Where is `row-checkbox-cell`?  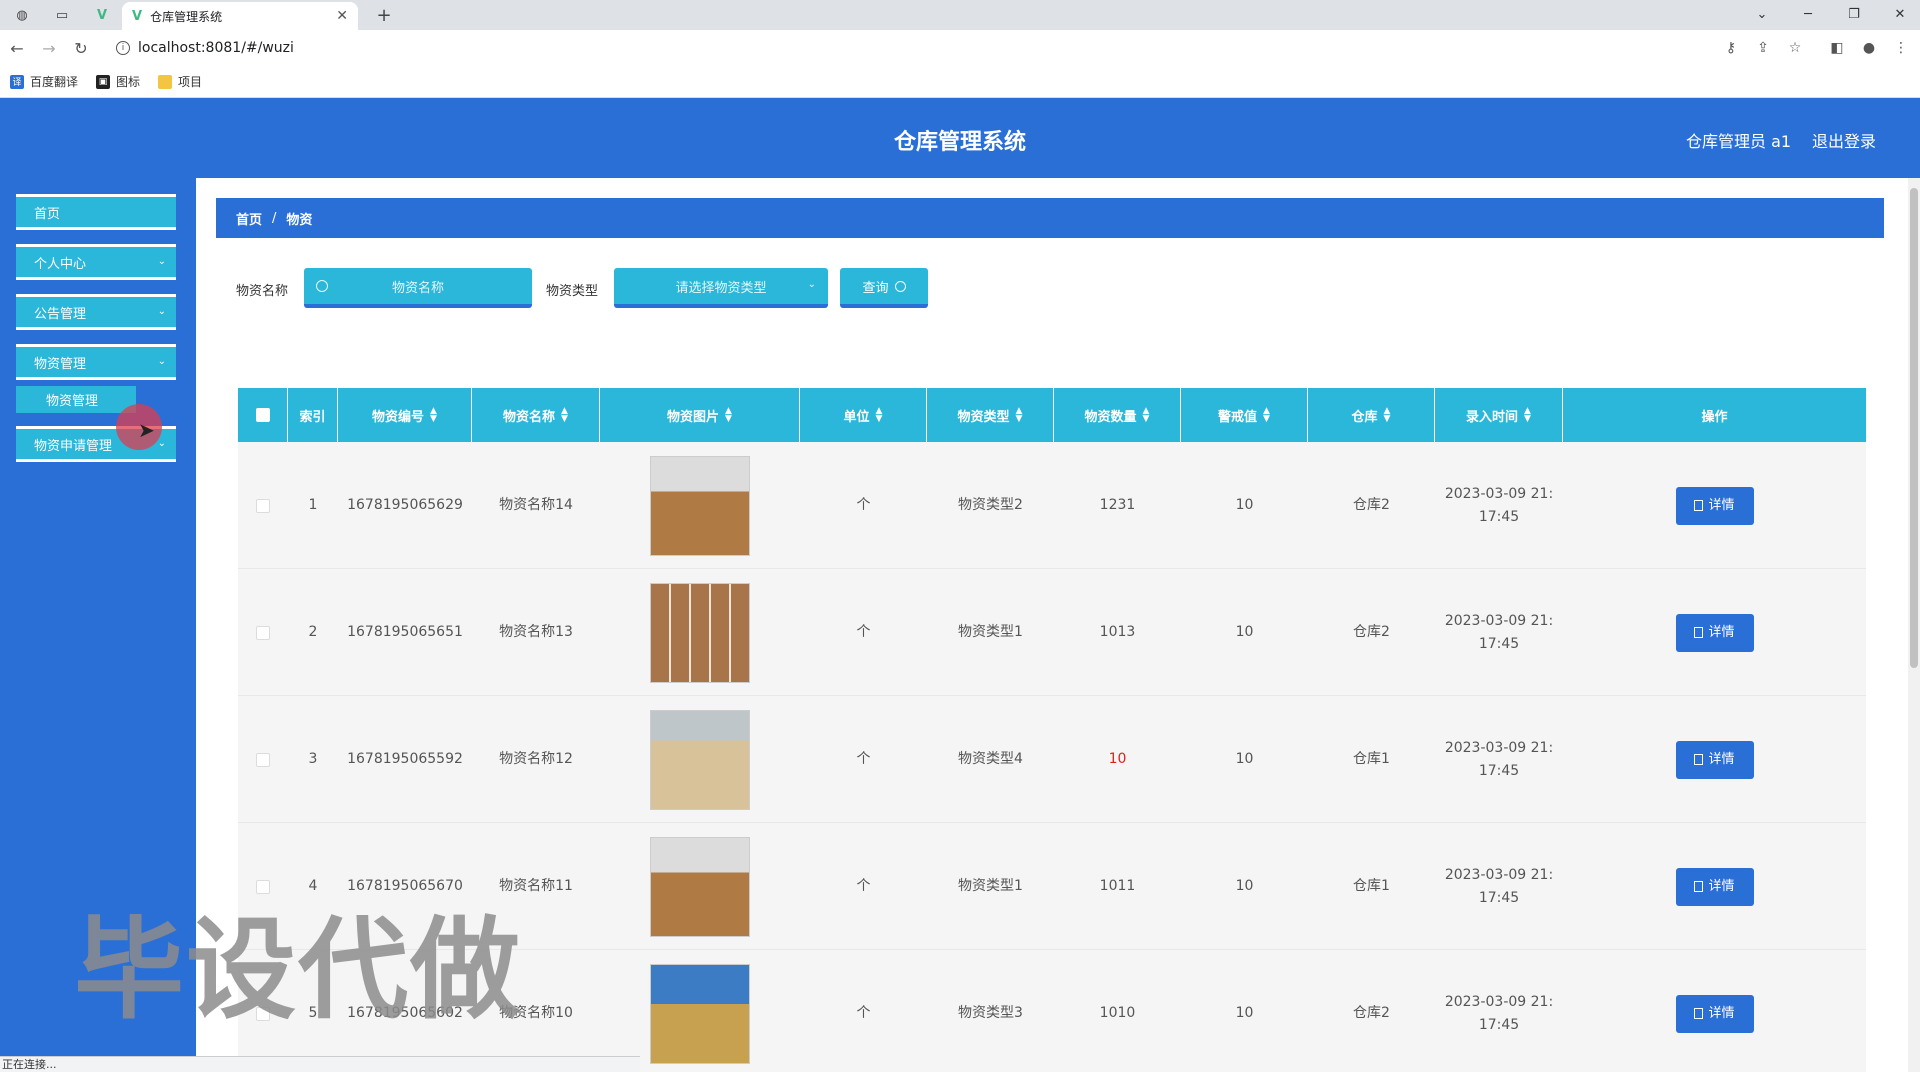 row-checkbox-cell is located at coordinates (263, 632).